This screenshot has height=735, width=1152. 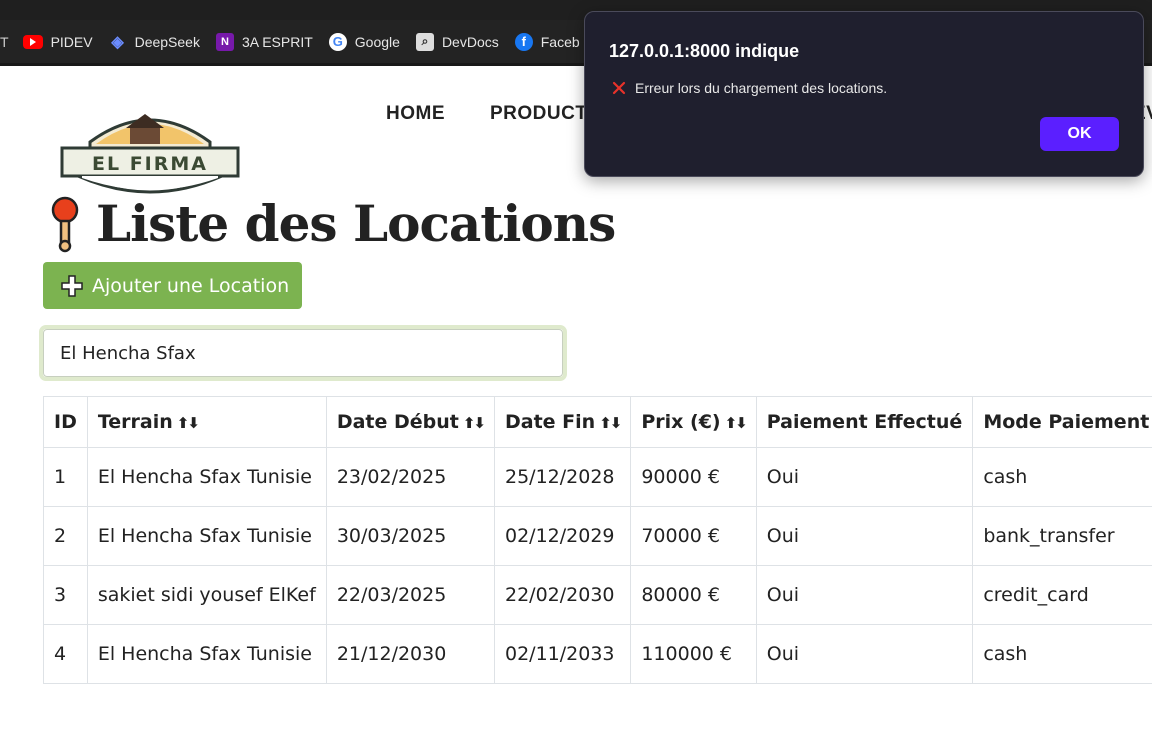 I want to click on bookmark-pidev: PIDEV, so click(x=58, y=42).